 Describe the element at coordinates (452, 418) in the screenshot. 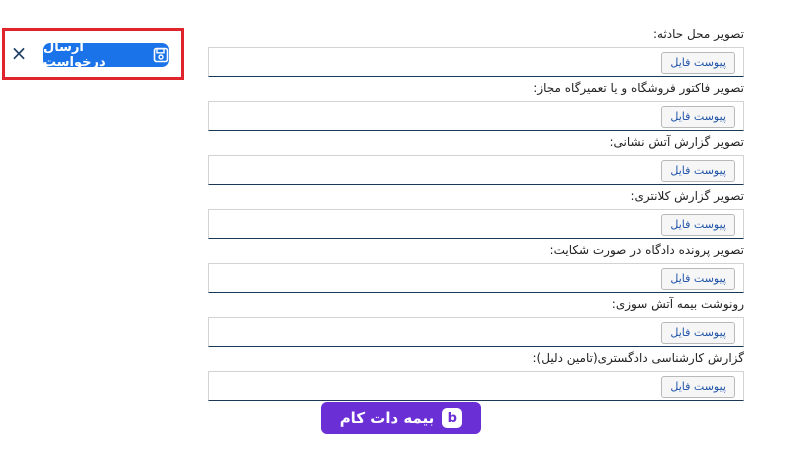

I see `brand-mark-icon: b` at that location.